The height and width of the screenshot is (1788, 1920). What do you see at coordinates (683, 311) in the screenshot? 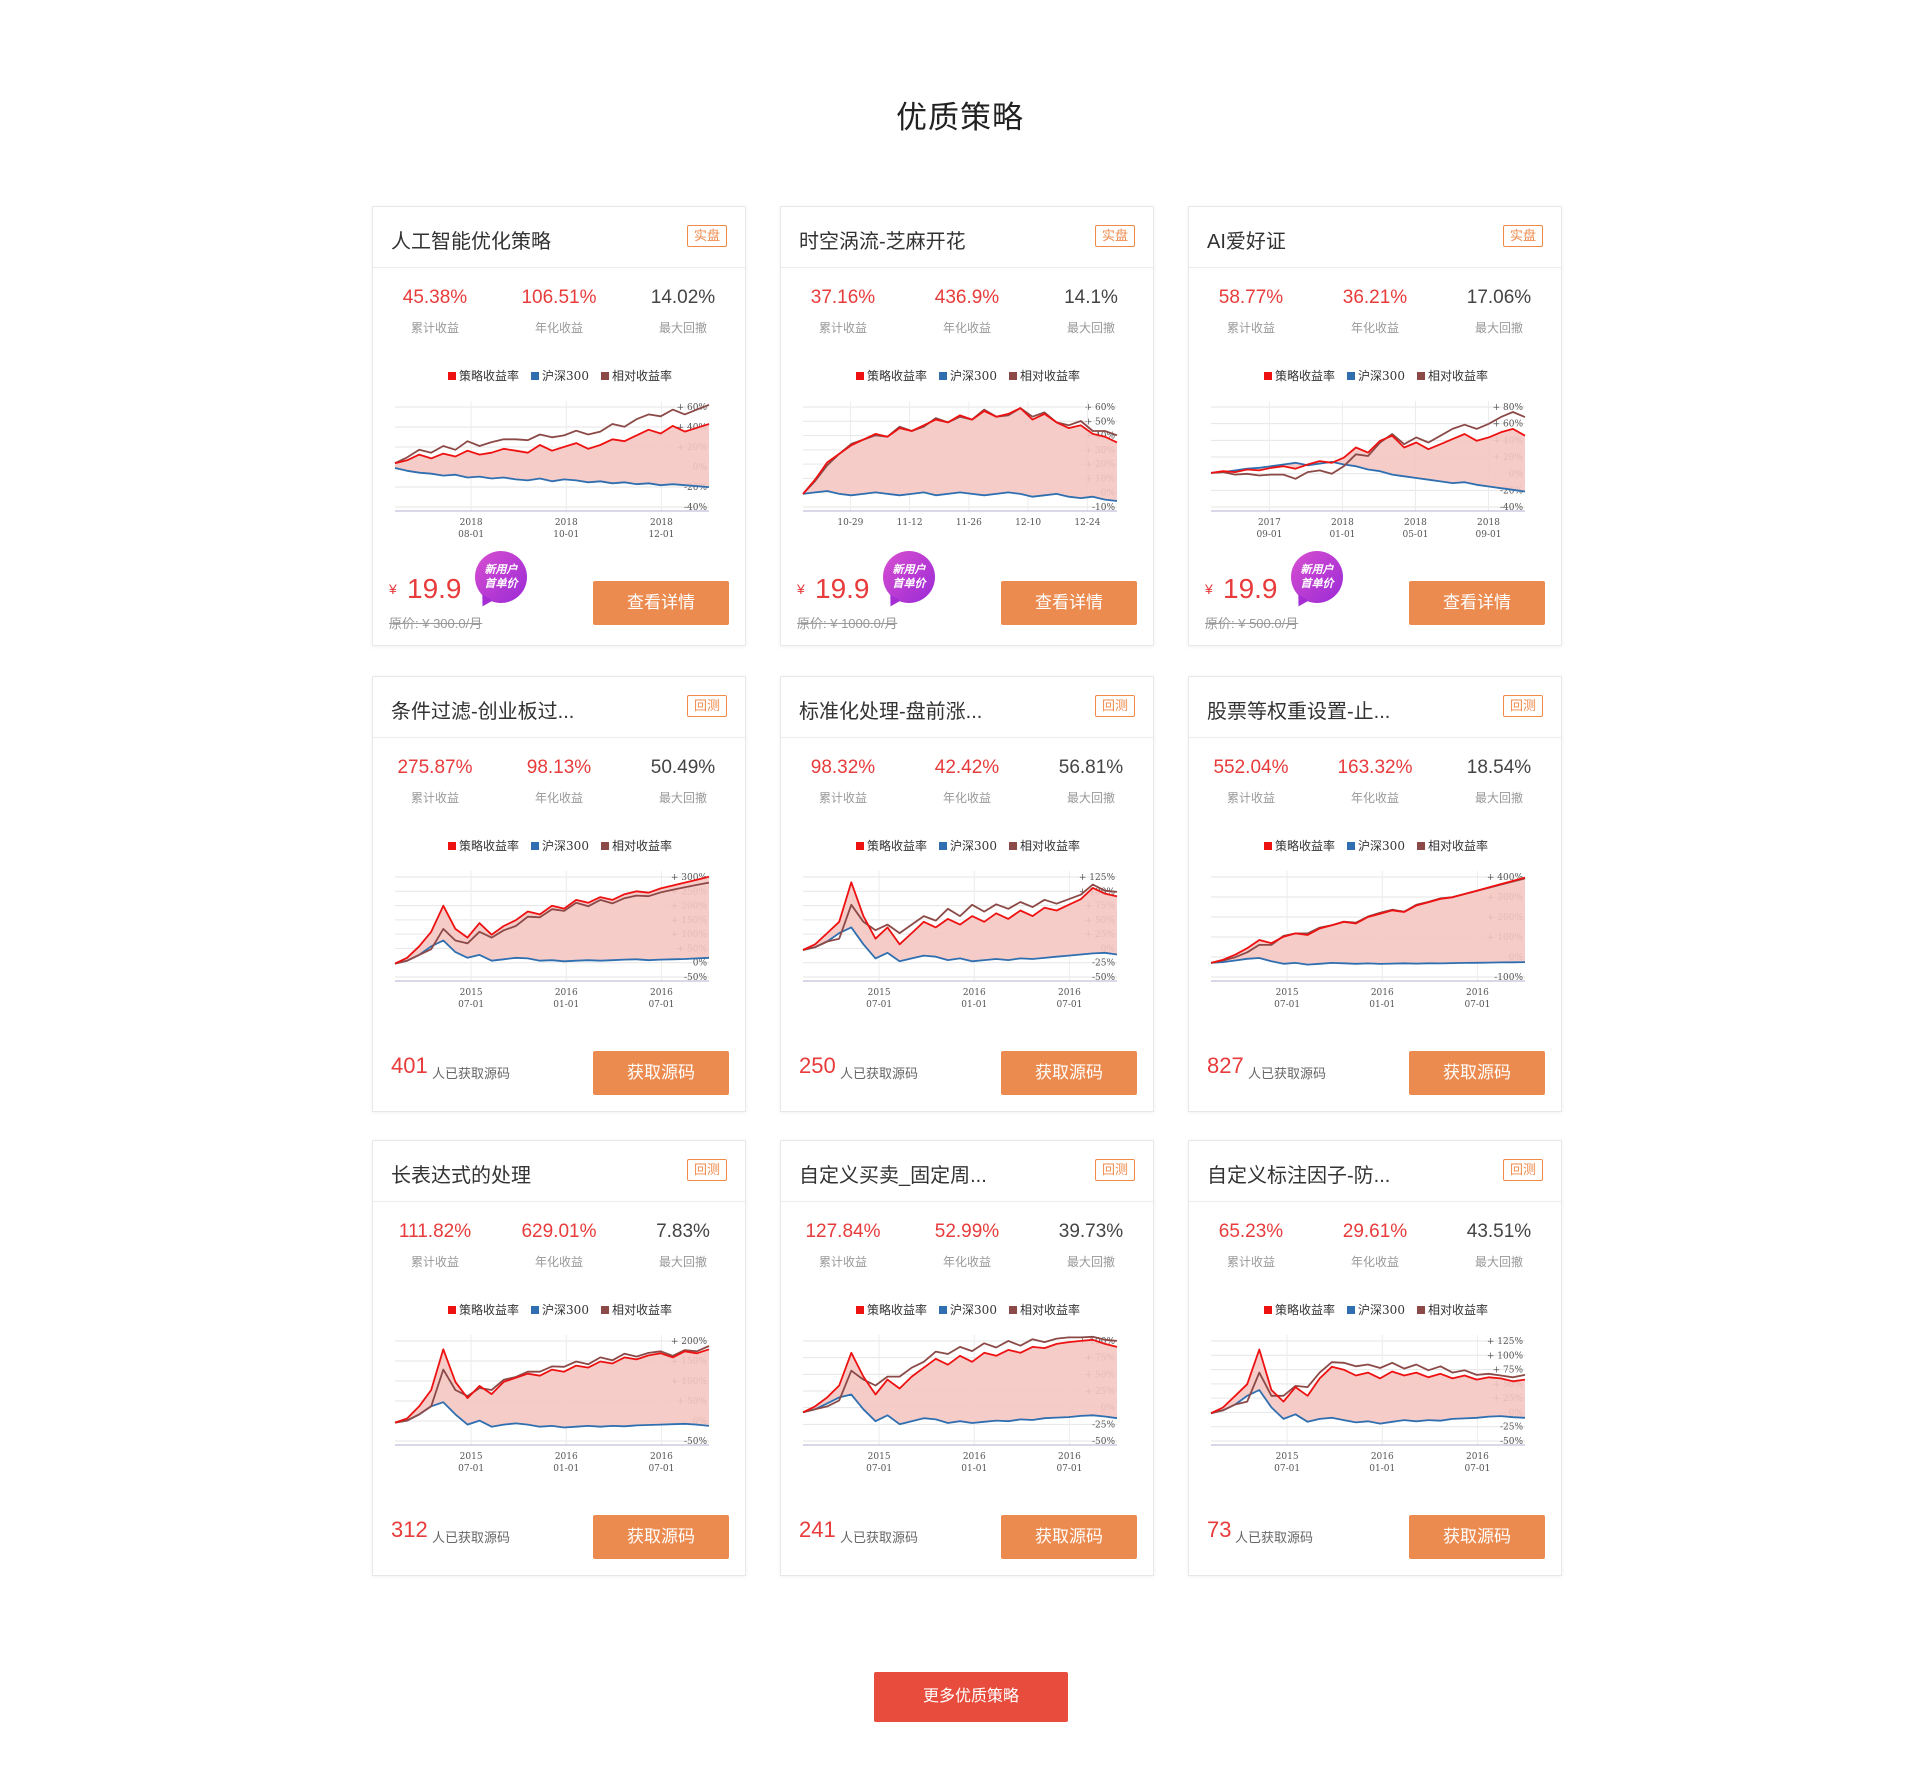
I see `stat-drawdown: 14.02% 最大回撤` at bounding box center [683, 311].